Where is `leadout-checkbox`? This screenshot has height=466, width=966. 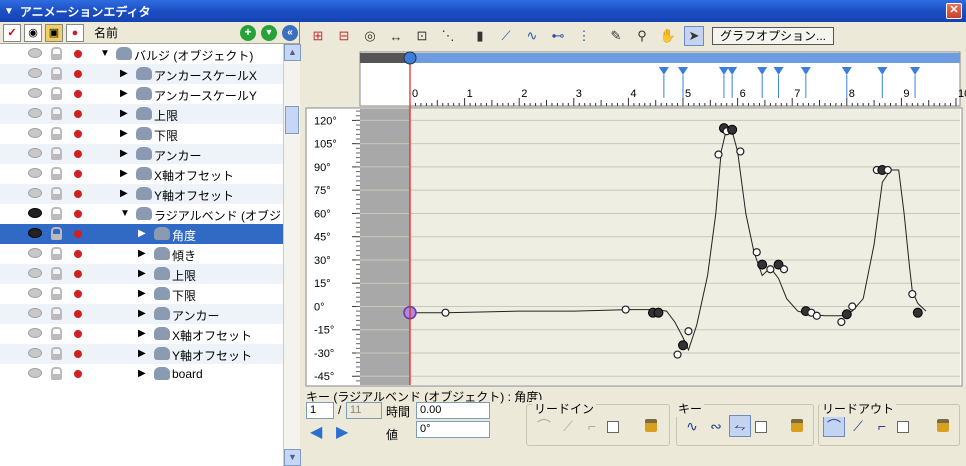 leadout-checkbox is located at coordinates (903, 427).